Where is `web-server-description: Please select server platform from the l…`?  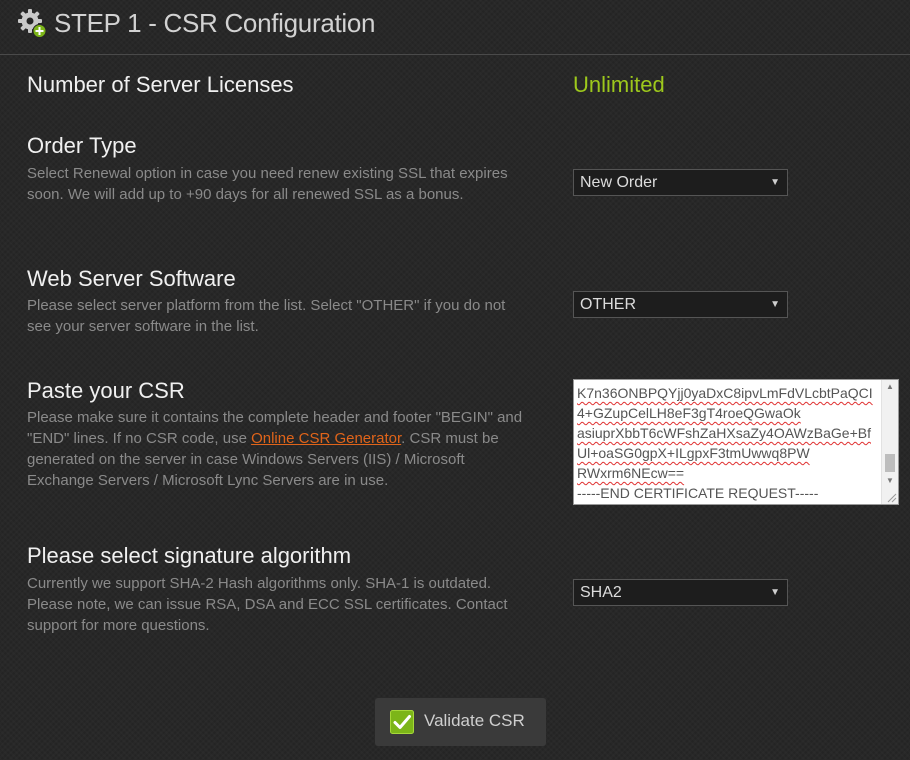 web-server-description: Please select server platform from the l… is located at coordinates (266, 316).